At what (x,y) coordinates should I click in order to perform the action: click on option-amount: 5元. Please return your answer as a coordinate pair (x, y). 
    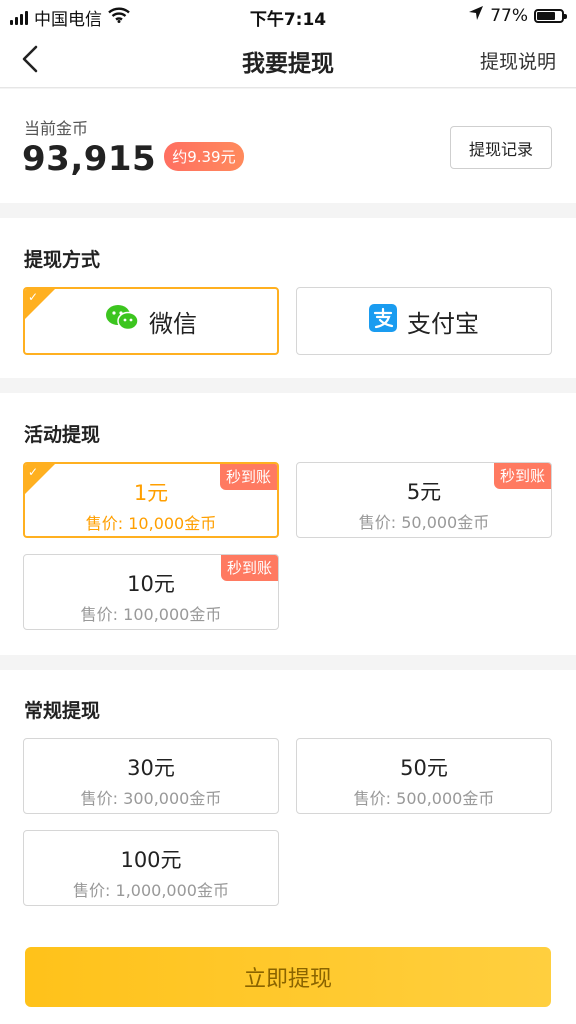
    Looking at the image, I should click on (424, 492).